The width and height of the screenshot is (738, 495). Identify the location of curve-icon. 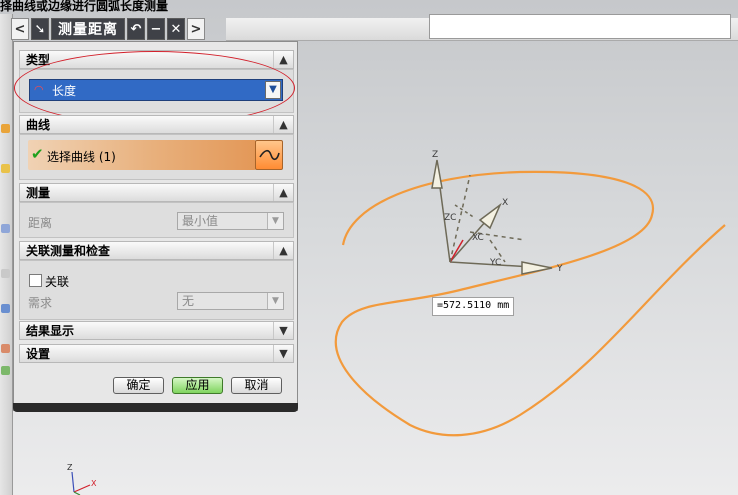
(269, 155).